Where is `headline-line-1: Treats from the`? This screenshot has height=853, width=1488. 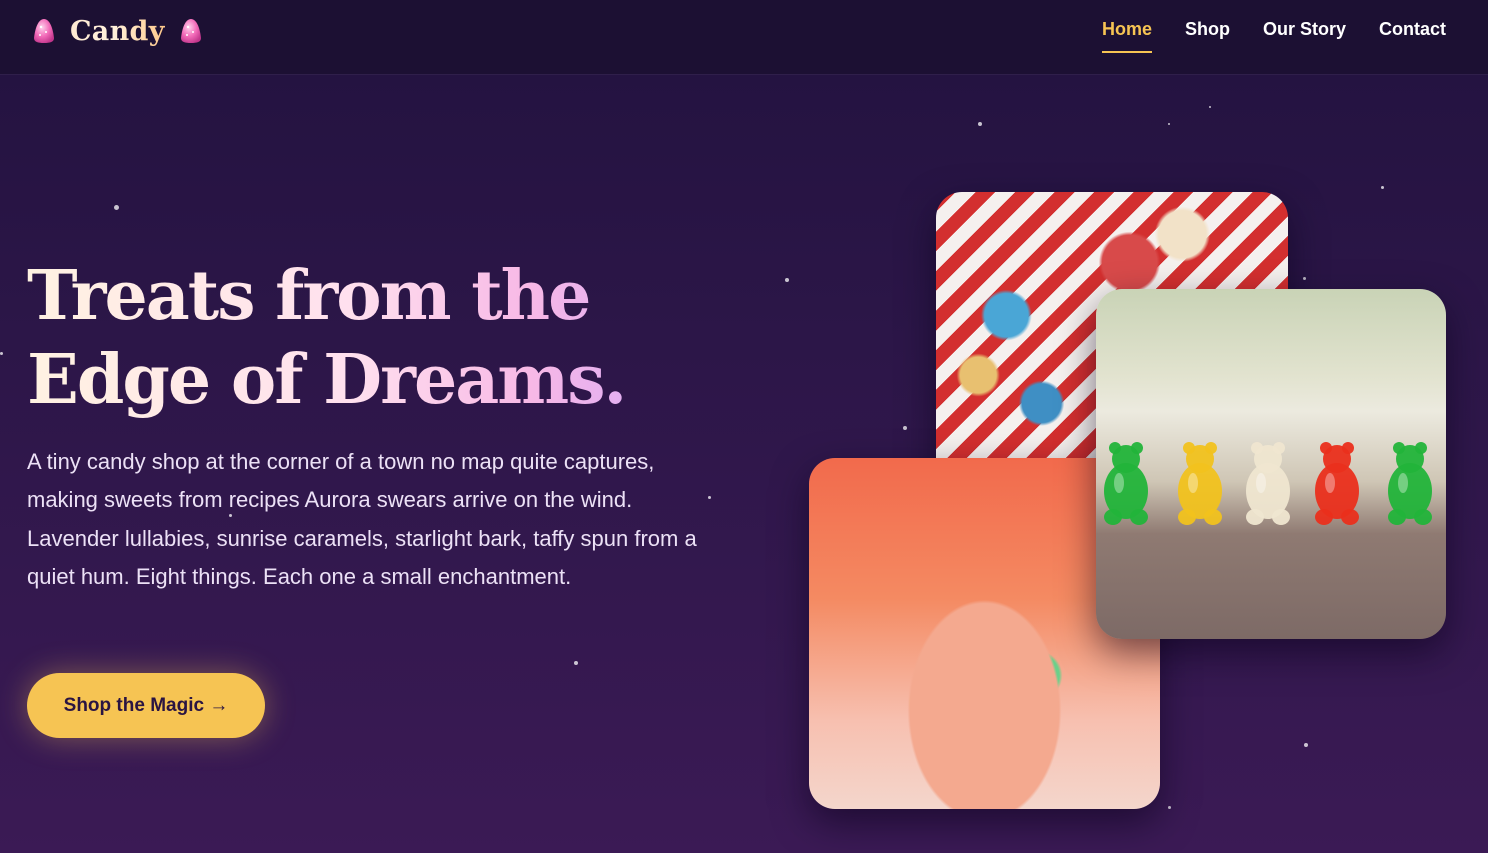 headline-line-1: Treats from the is located at coordinates (308, 296).